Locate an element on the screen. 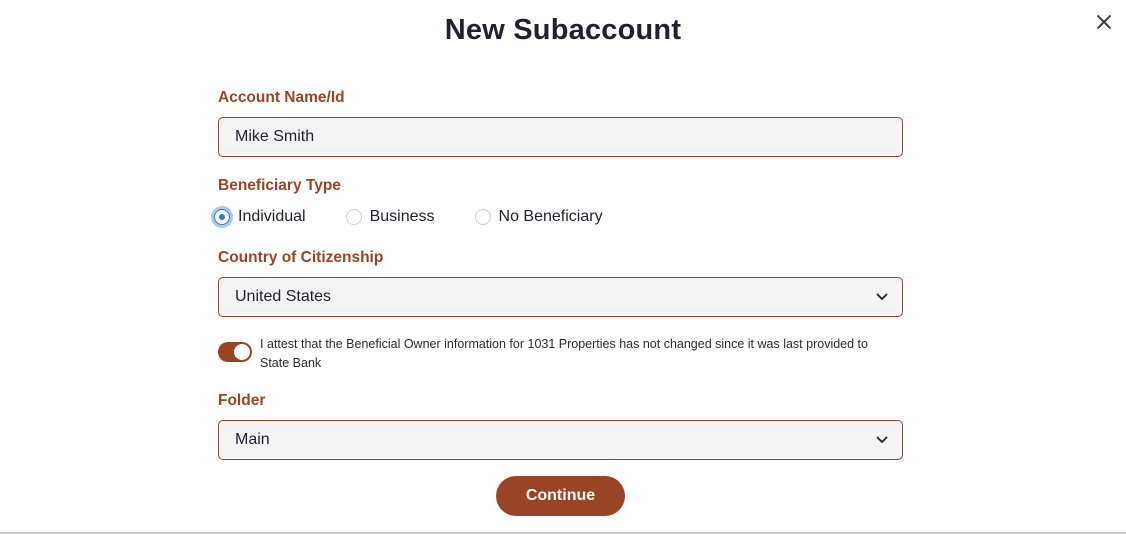 This screenshot has height=534, width=1126. account-name-input is located at coordinates (560, 137).